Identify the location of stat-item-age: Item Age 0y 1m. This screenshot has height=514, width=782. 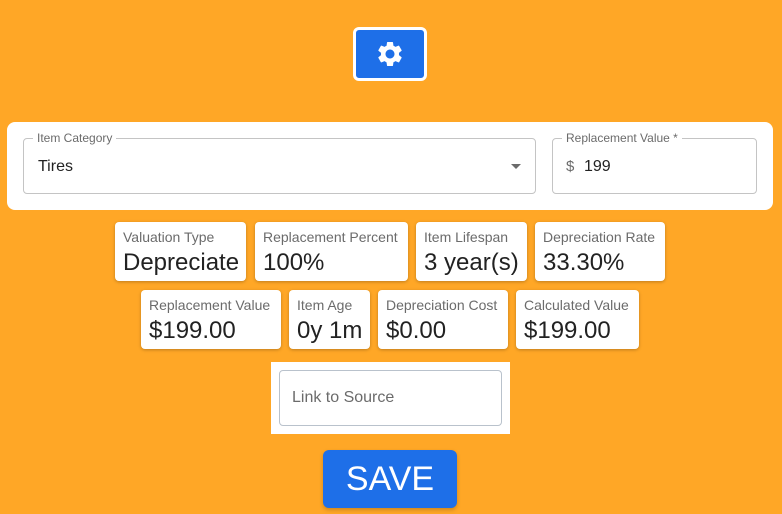
(329, 319).